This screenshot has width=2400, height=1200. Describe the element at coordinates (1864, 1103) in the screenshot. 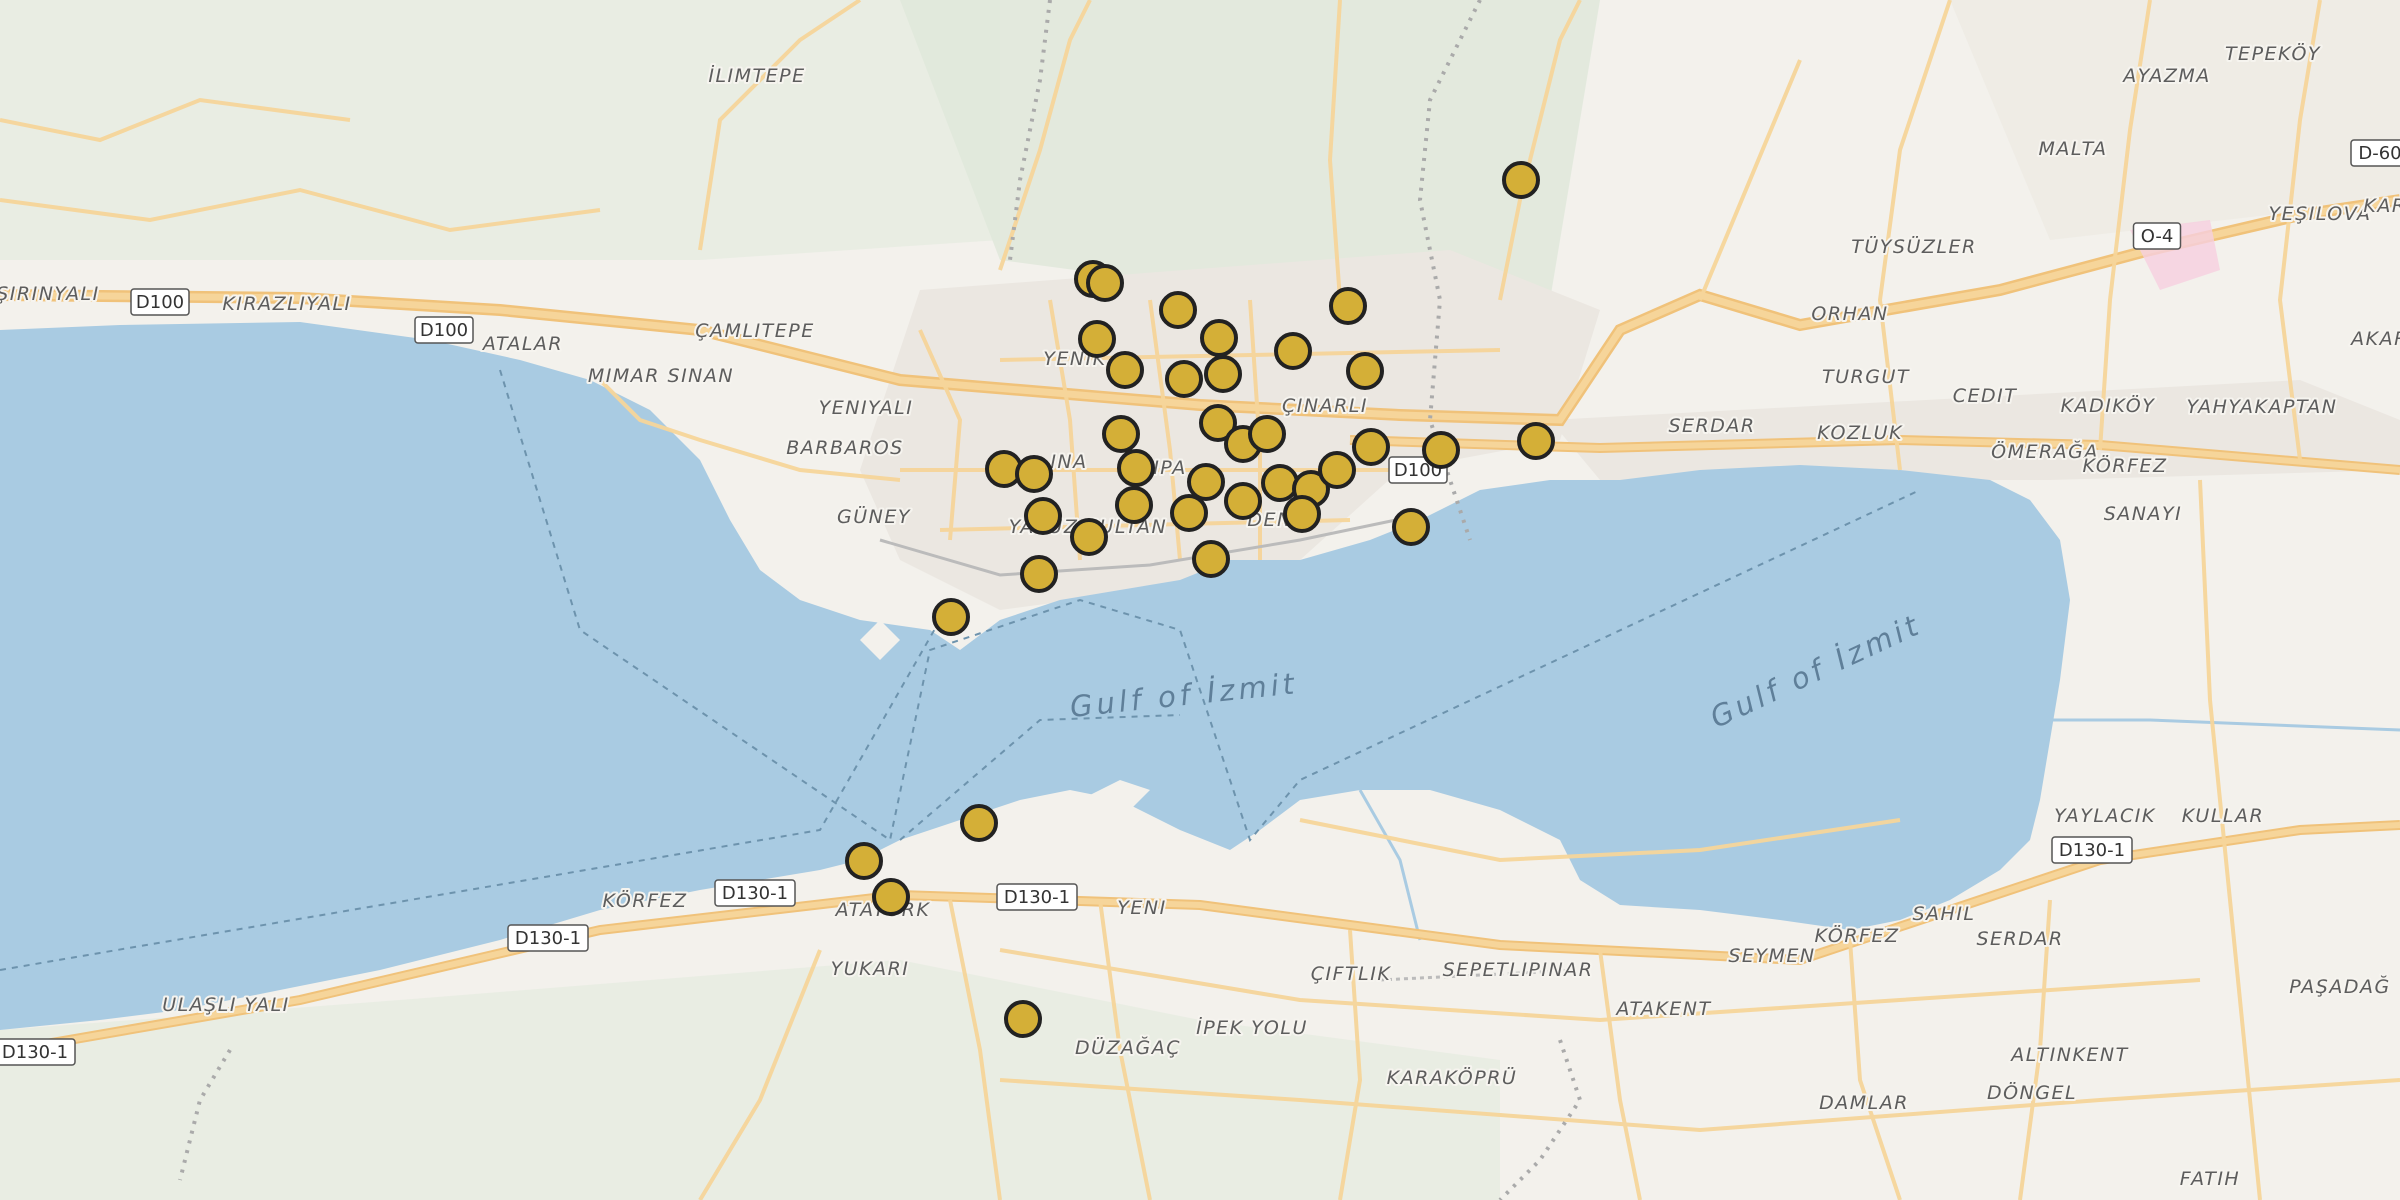

I see `place-label: DAMLAR` at that location.